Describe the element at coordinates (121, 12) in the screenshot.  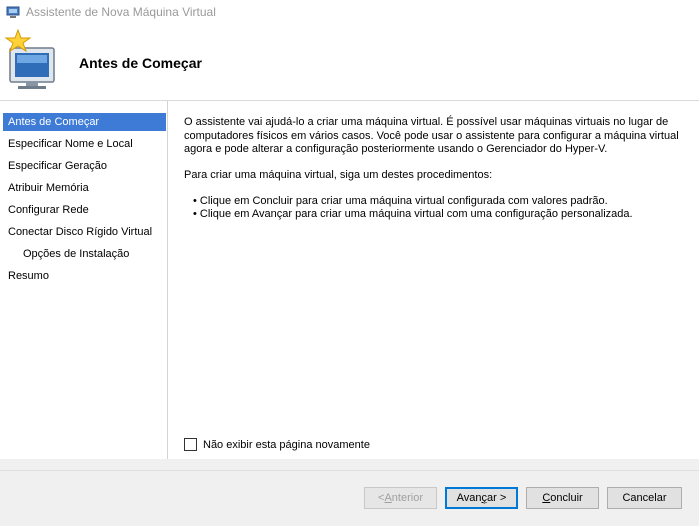
I see `window-title: Assistente de Nova Máquina Virtual` at that location.